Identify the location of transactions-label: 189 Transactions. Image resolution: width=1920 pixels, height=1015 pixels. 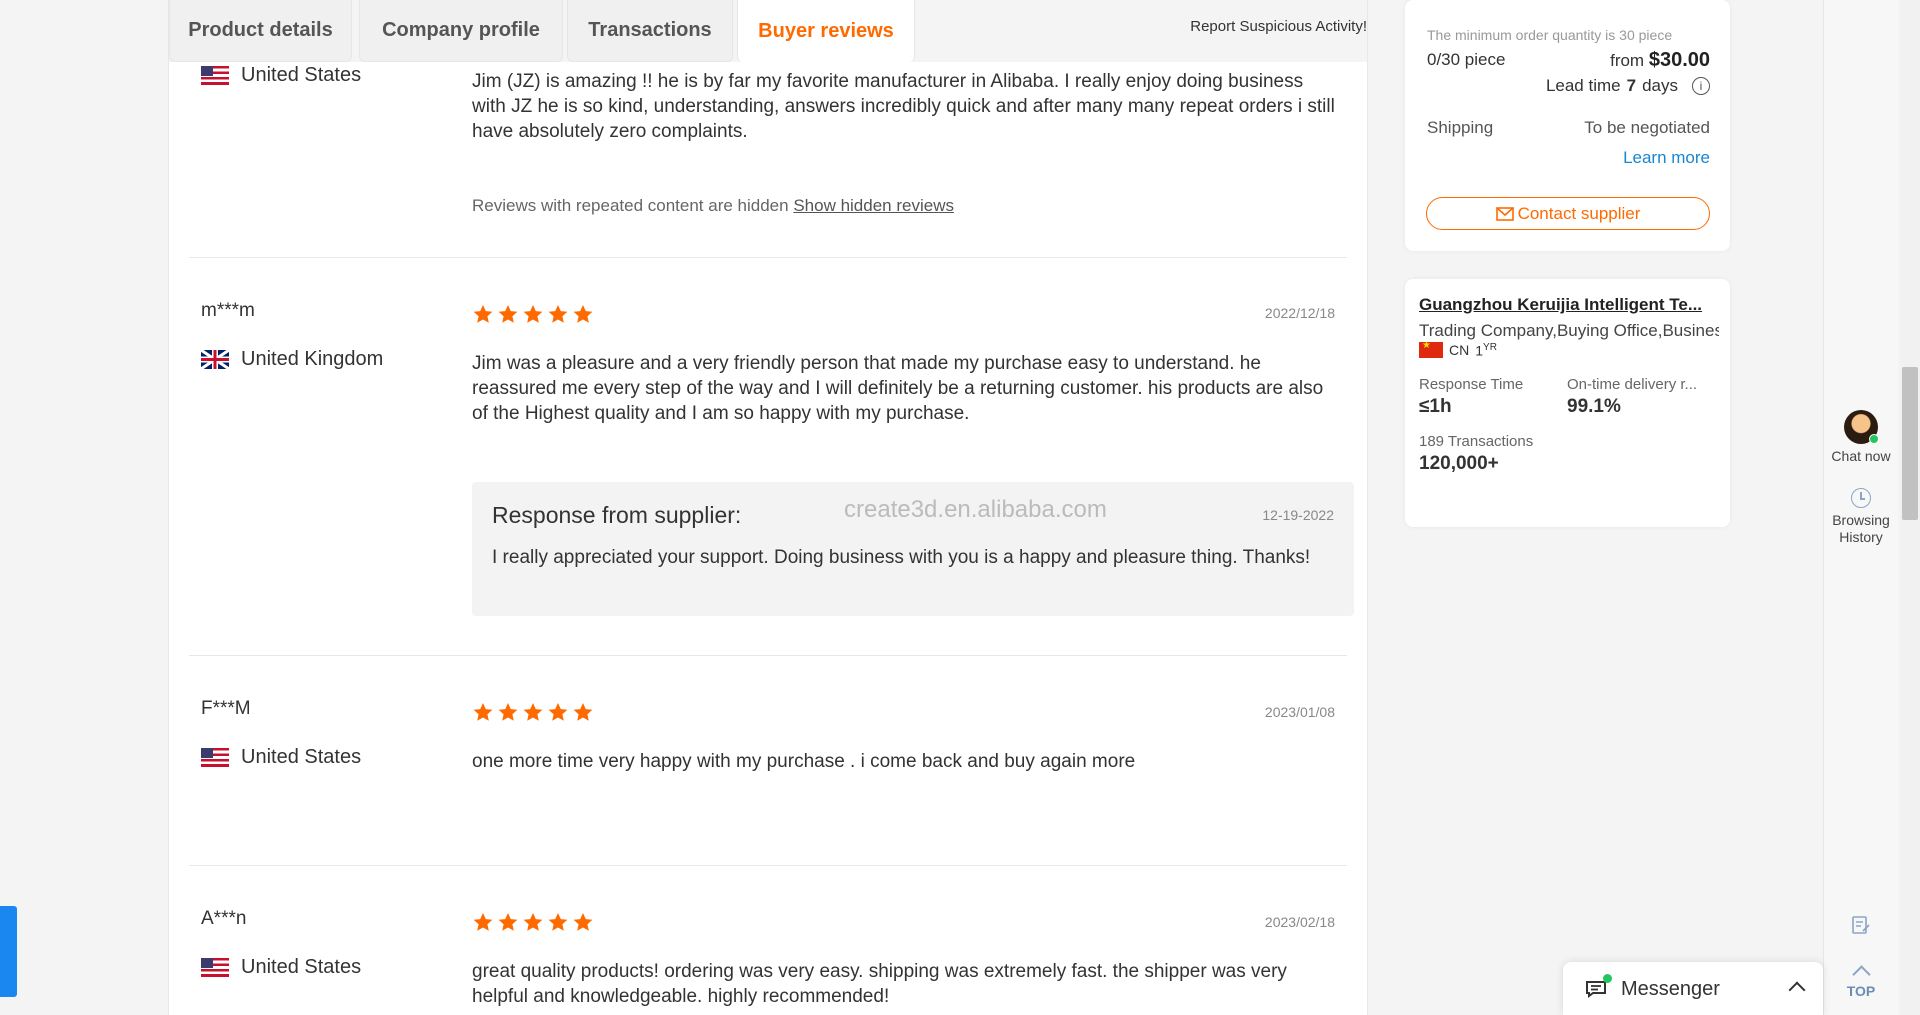
(1476, 441).